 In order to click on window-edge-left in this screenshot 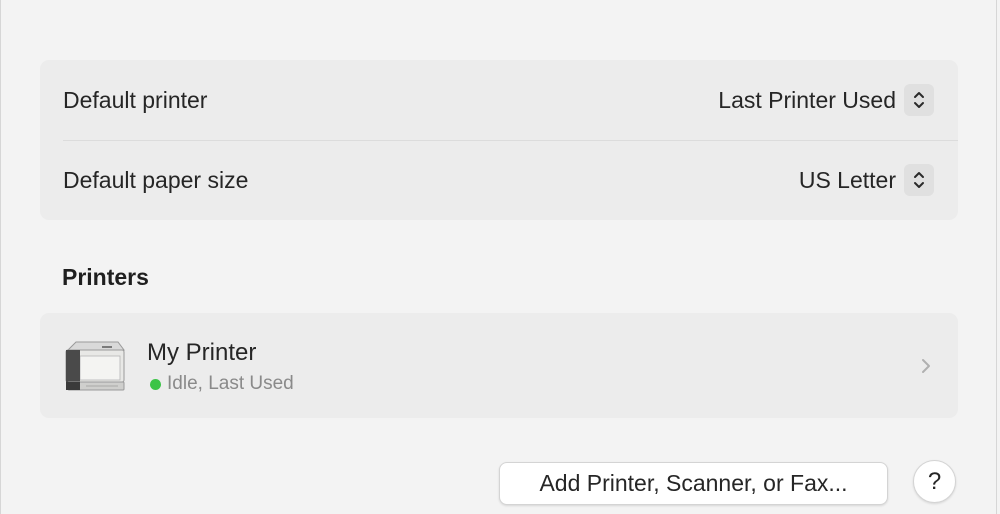, I will do `click(0, 257)`.